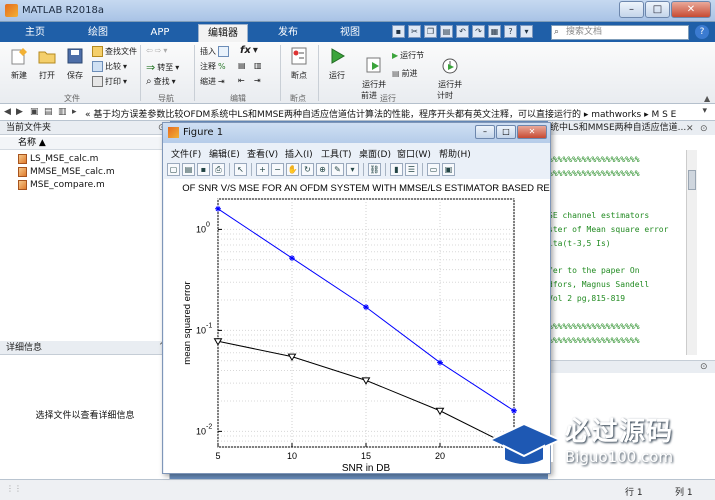 The image size is (715, 500). I want to click on brush-icon: ✎, so click(337, 169).